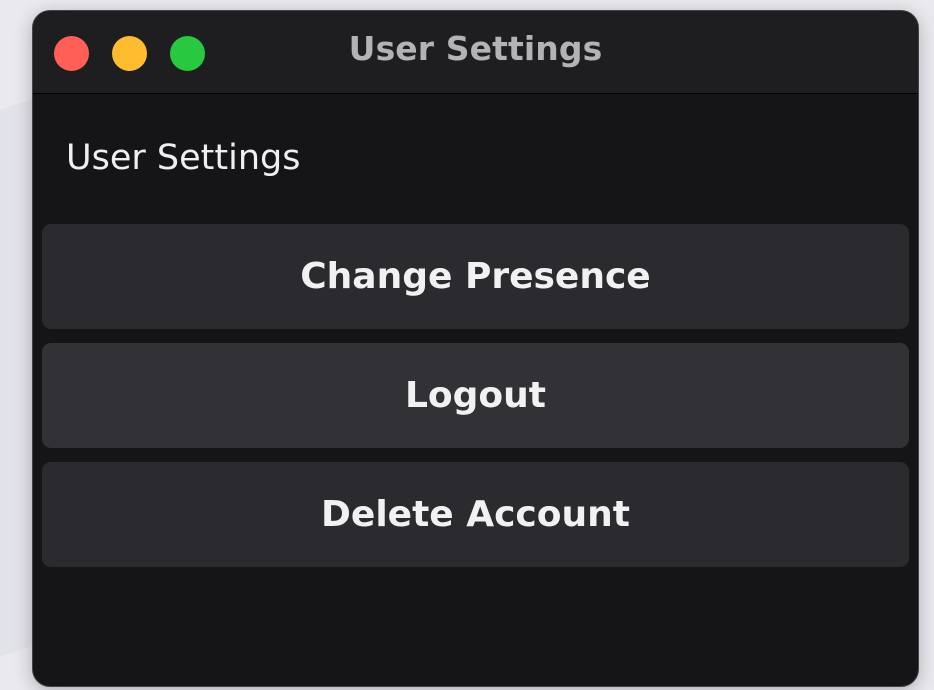  I want to click on change-presence-button: Change Presence, so click(475, 276).